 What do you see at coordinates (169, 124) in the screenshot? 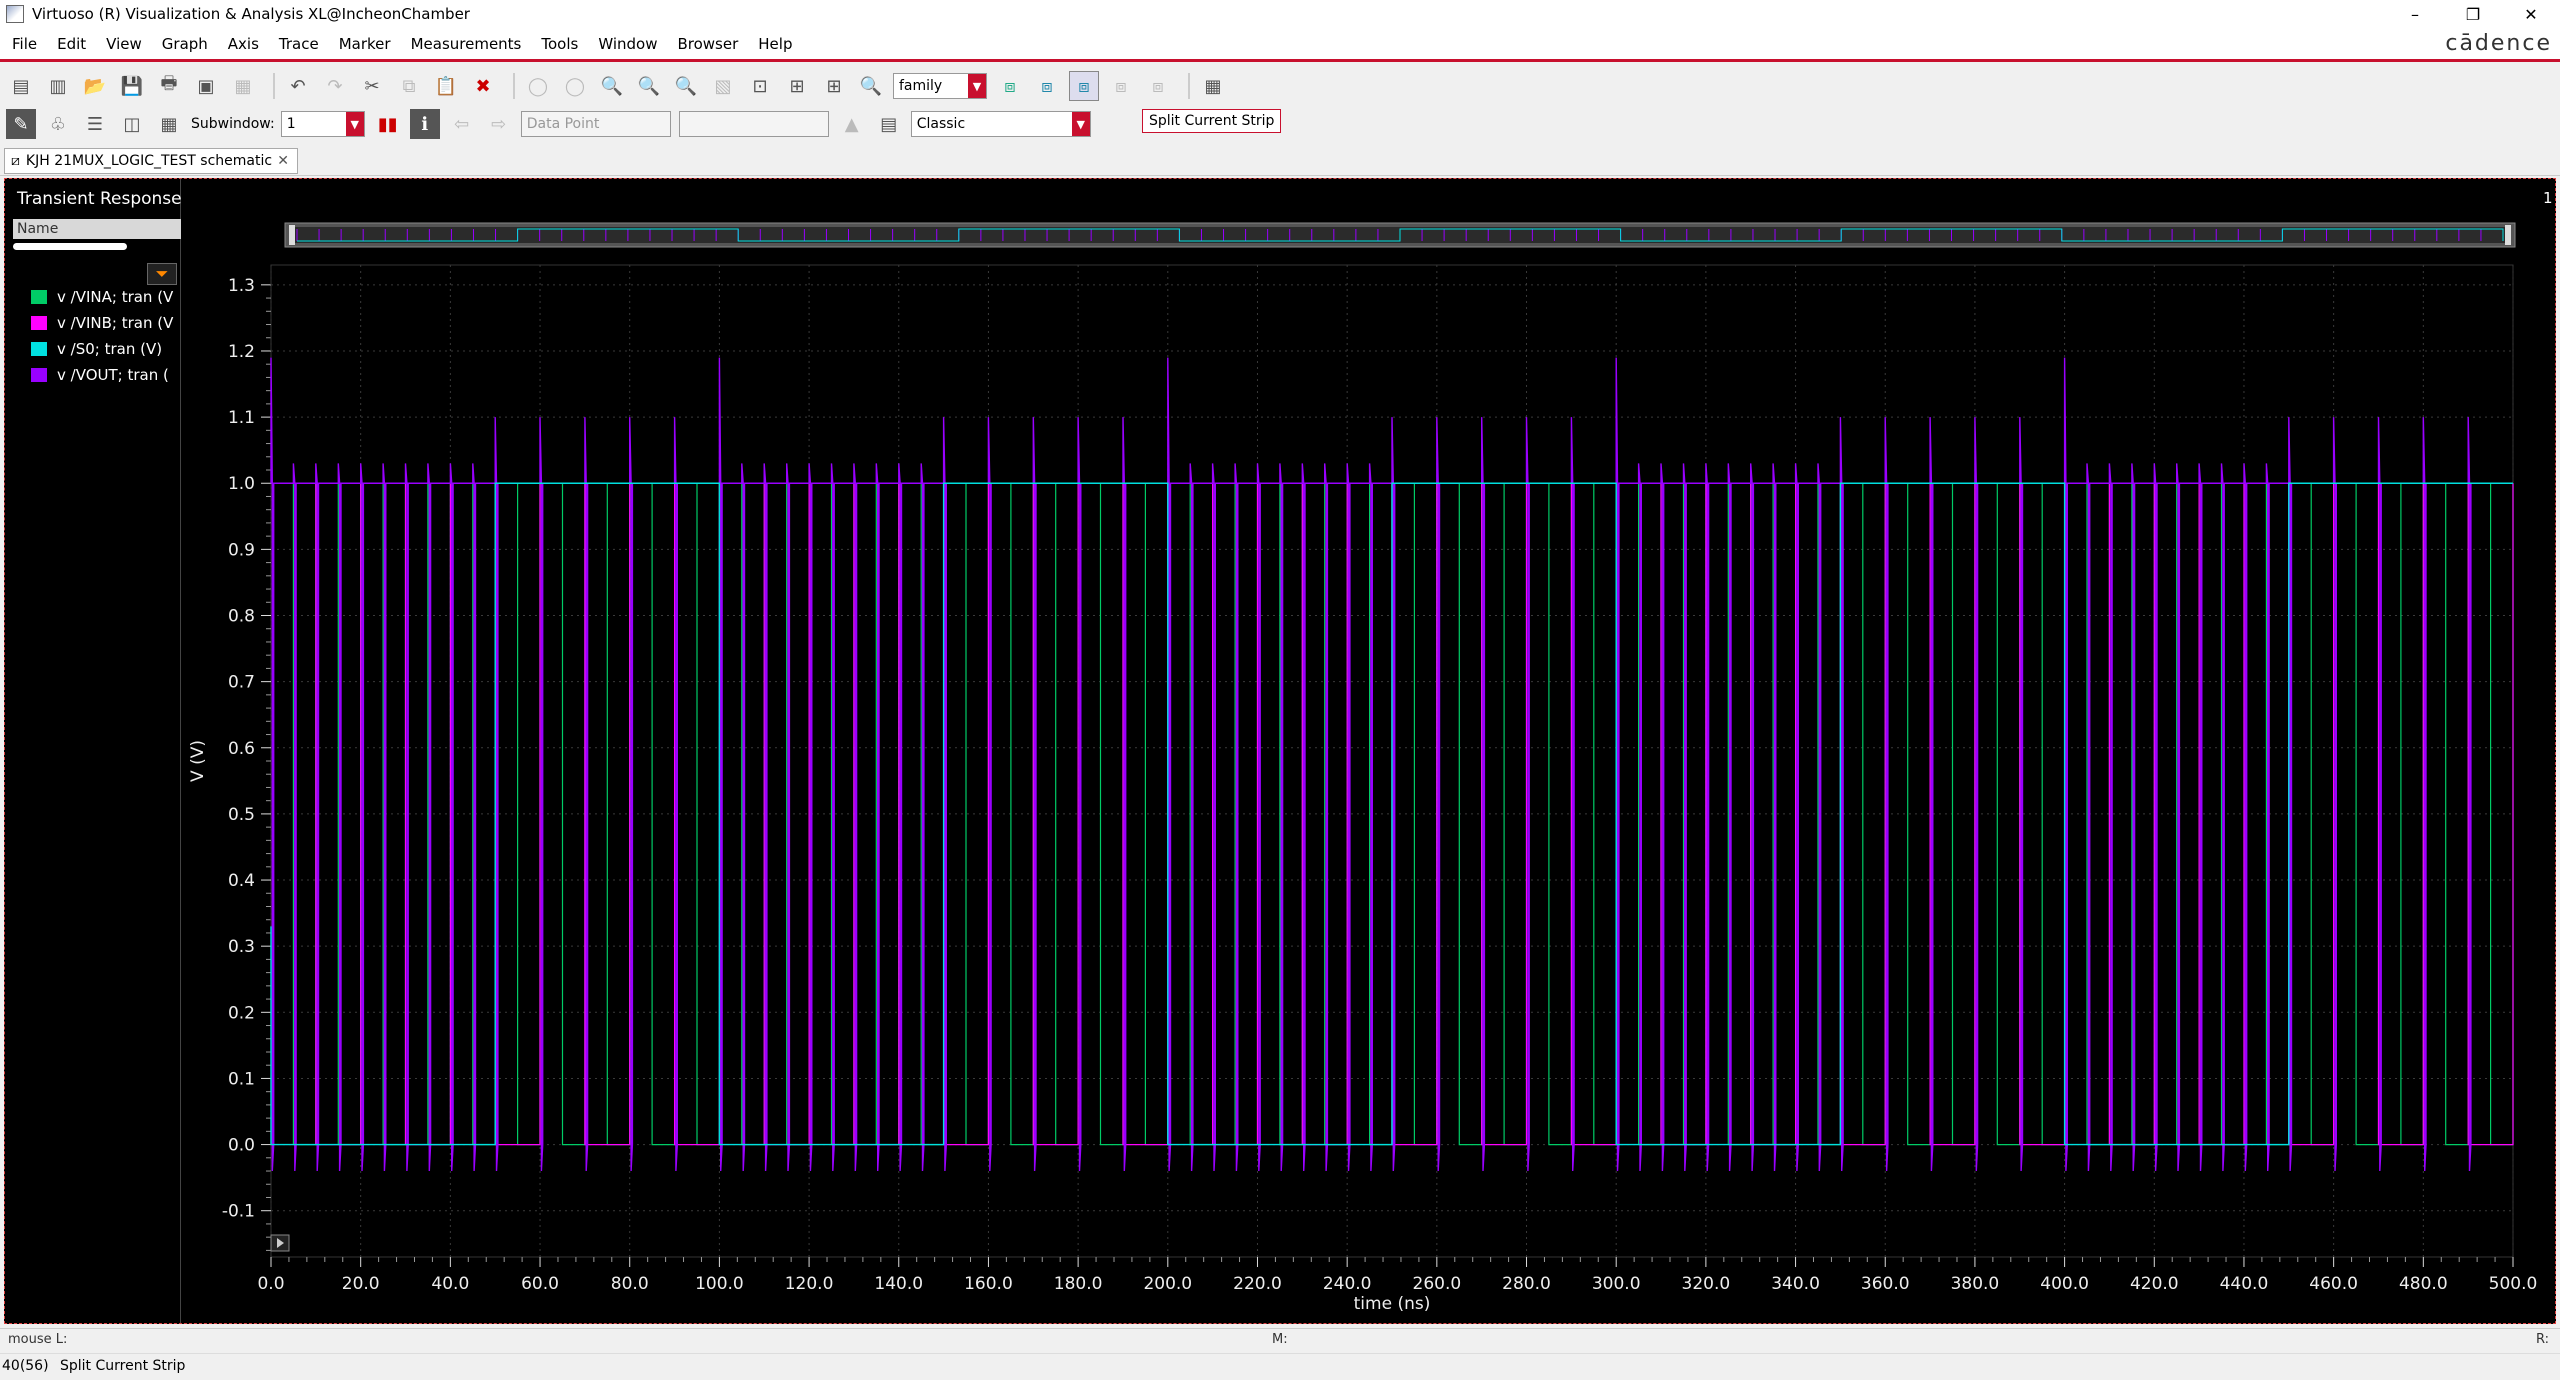
I see `grid-layout-icon: ▦` at bounding box center [169, 124].